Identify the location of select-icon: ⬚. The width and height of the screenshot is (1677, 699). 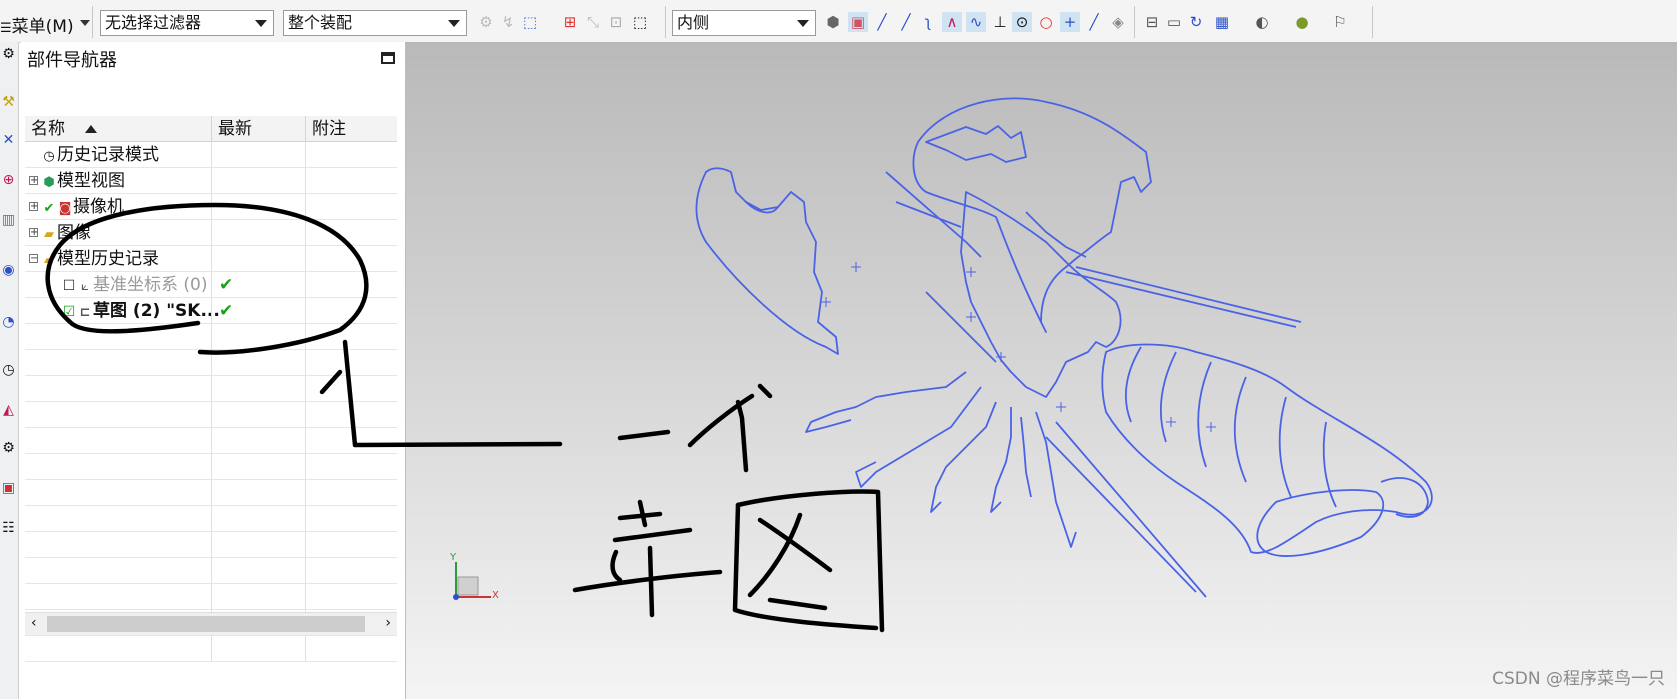
(530, 22).